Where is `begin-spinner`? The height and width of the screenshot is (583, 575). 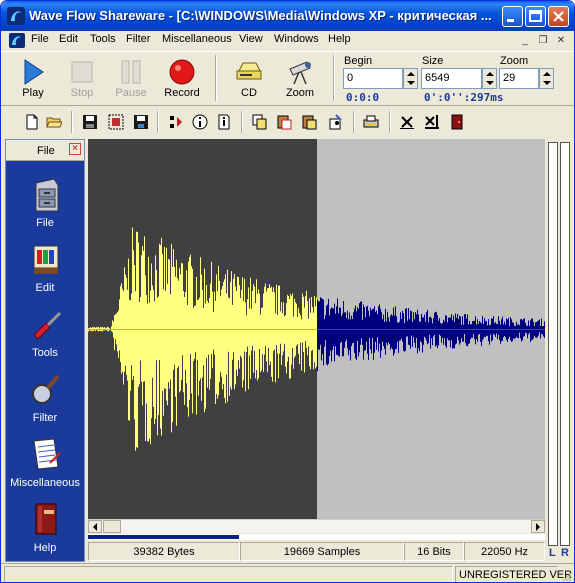
begin-spinner is located at coordinates (410, 78).